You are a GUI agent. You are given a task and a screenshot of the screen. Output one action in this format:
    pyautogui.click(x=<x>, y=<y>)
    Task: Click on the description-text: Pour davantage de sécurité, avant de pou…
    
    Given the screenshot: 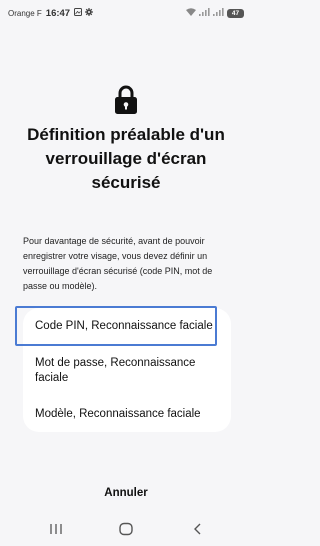 What is the action you would take?
    pyautogui.click(x=118, y=263)
    